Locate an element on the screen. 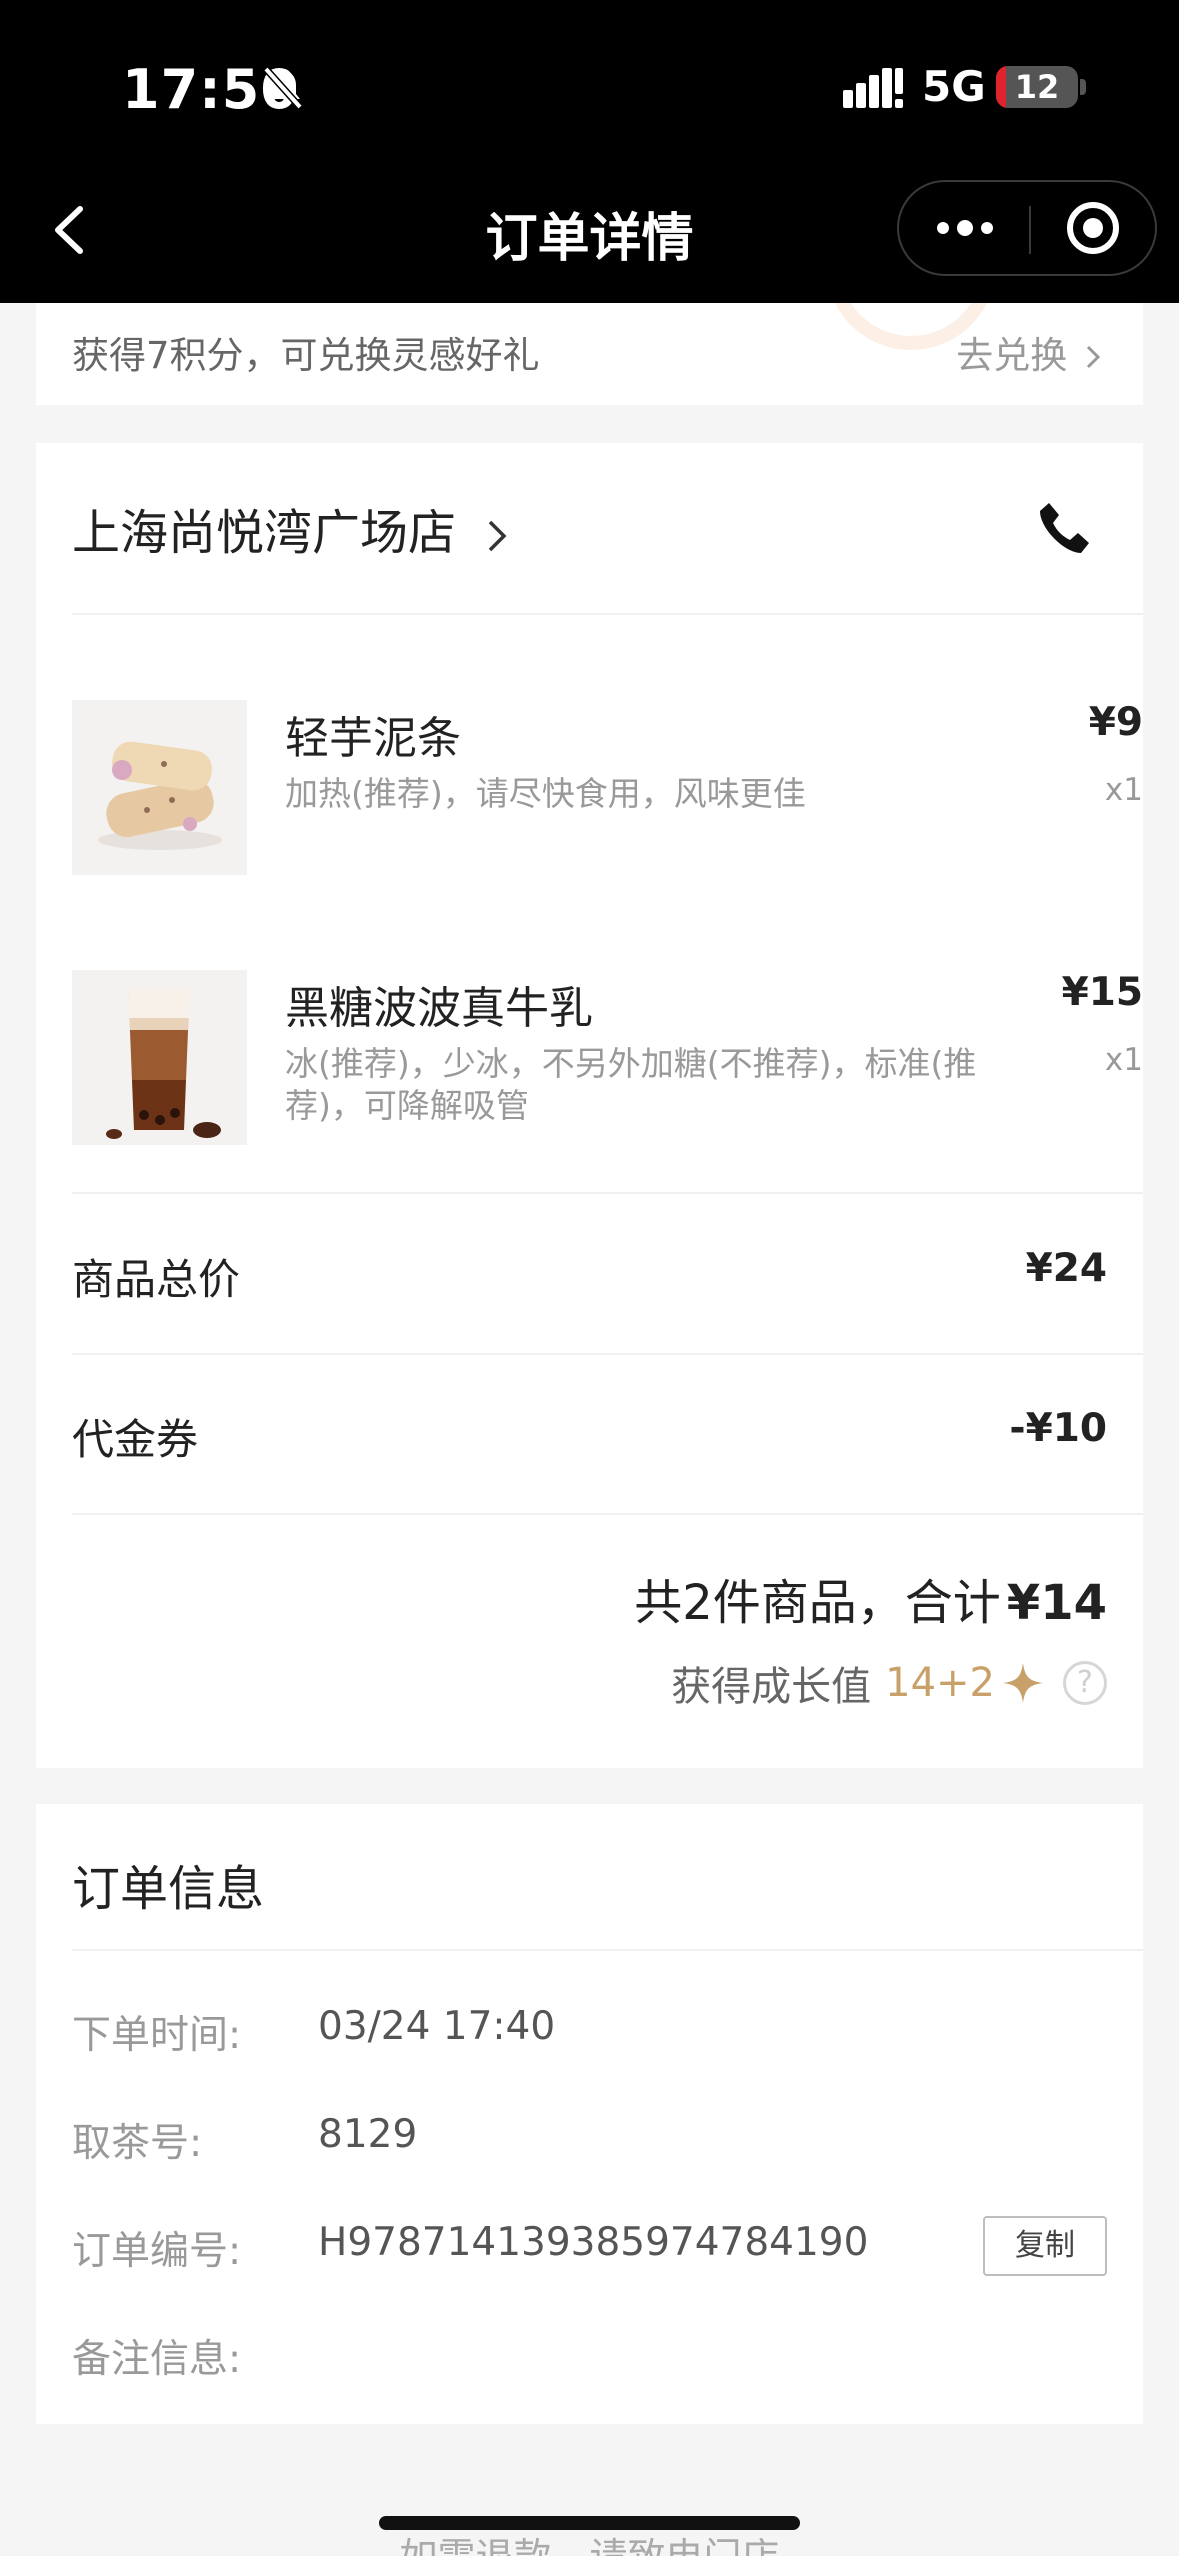 This screenshot has width=1179, height=2556. signal-icon is located at coordinates (873, 88).